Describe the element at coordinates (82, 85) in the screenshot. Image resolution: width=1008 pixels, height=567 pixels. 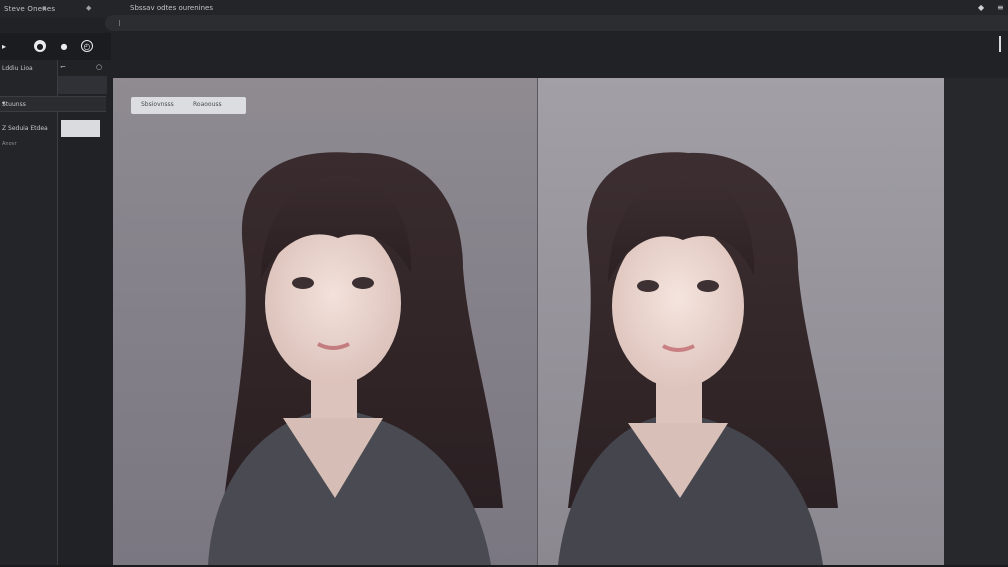
I see `panel-field` at that location.